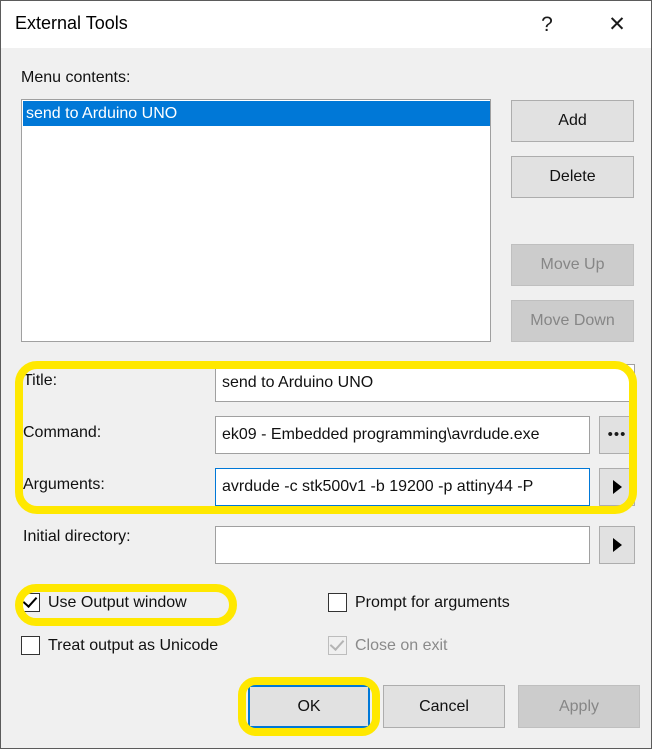 The width and height of the screenshot is (652, 749). I want to click on close-on-exit-checkbox-row: Close on exit, so click(388, 645).